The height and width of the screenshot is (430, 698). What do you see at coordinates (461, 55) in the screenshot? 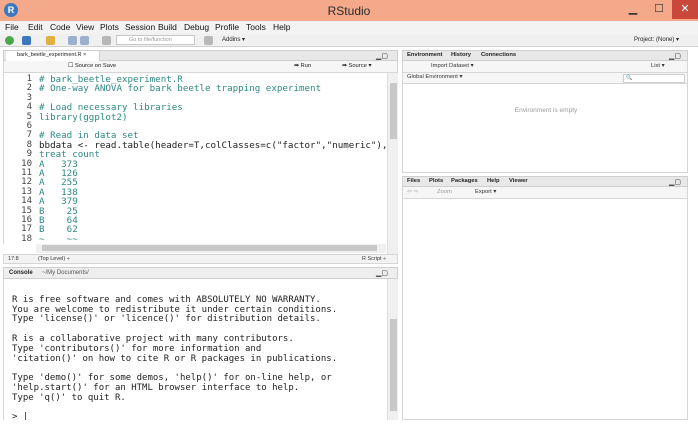
I see `tab-history: History` at bounding box center [461, 55].